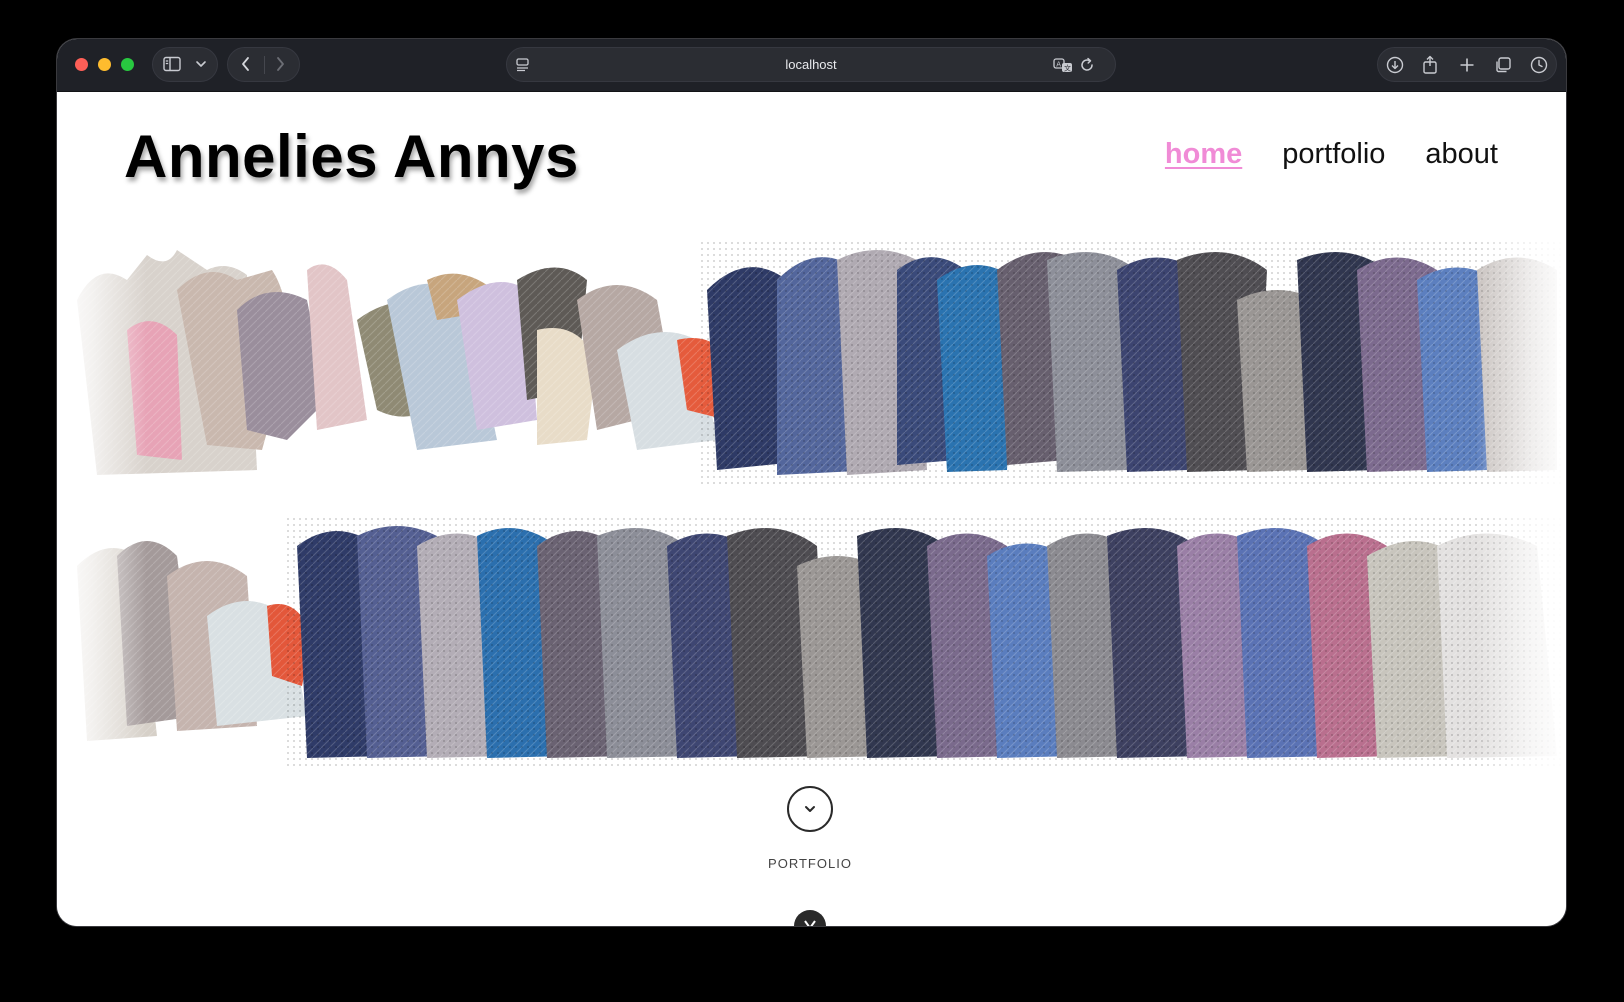 Image resolution: width=1624 pixels, height=1002 pixels. What do you see at coordinates (1063, 65) in the screenshot?
I see `translate-icon: A文` at bounding box center [1063, 65].